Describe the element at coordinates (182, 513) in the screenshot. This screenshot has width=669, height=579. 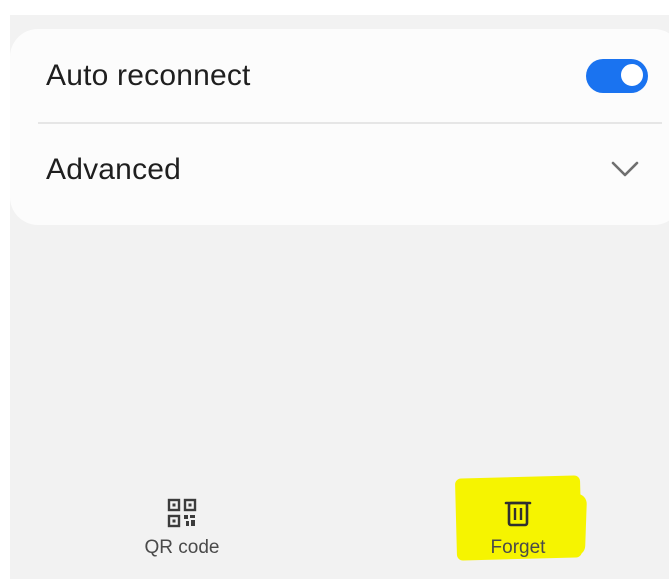
I see `qr-code-icon` at that location.